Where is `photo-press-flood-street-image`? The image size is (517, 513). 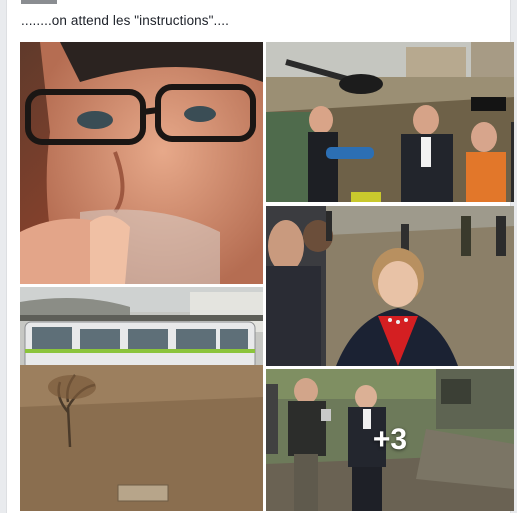 photo-press-flood-street-image is located at coordinates (390, 122).